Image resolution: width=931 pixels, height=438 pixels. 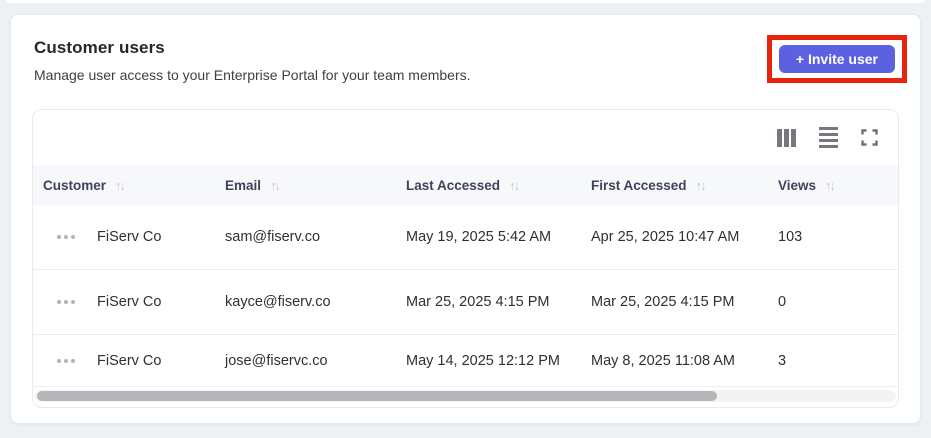 I want to click on invite-user-button: + Invite user, so click(x=836, y=59).